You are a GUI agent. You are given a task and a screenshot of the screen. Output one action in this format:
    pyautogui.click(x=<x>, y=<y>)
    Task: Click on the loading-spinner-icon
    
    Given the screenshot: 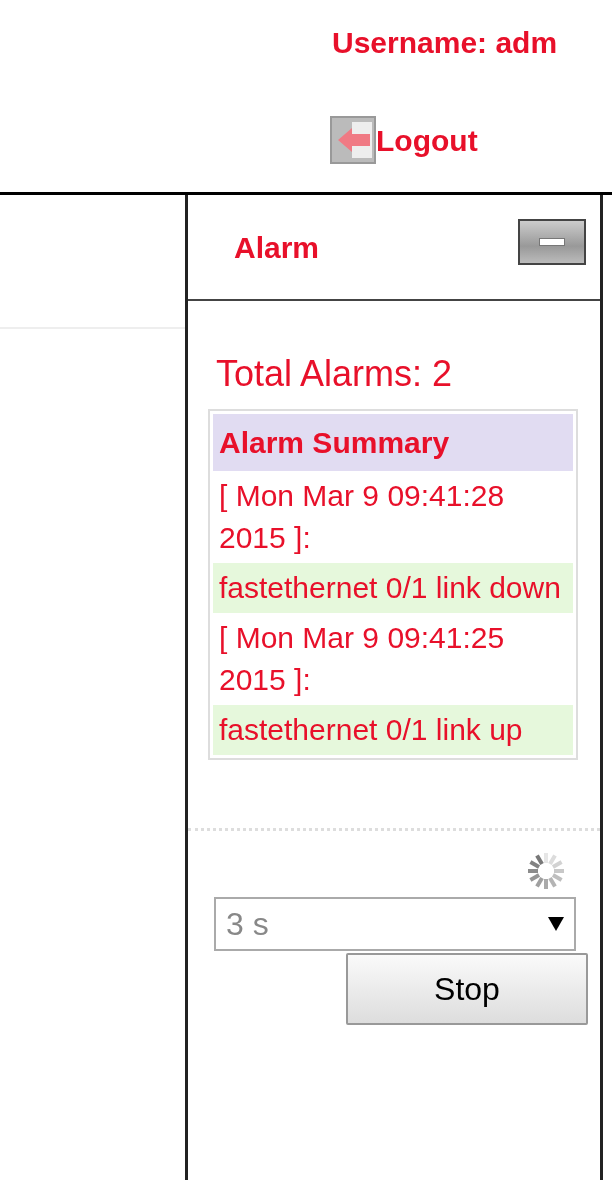 What is the action you would take?
    pyautogui.click(x=546, y=871)
    